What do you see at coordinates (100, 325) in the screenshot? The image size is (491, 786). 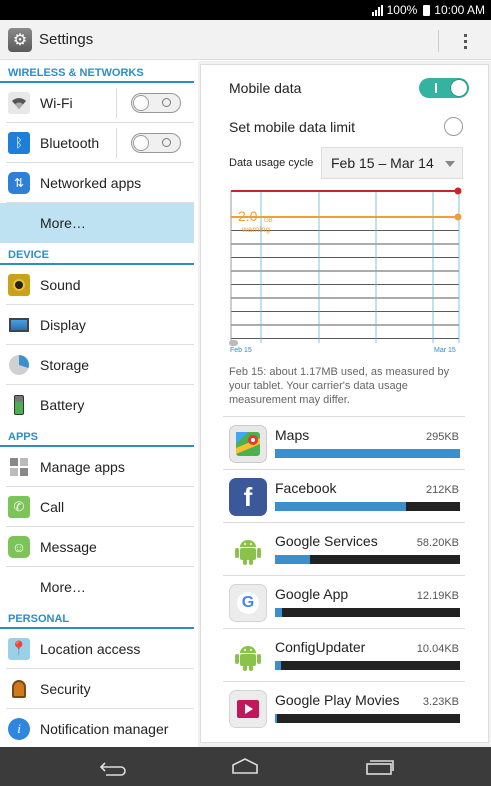 I see `sidebar-item-display: Display` at bounding box center [100, 325].